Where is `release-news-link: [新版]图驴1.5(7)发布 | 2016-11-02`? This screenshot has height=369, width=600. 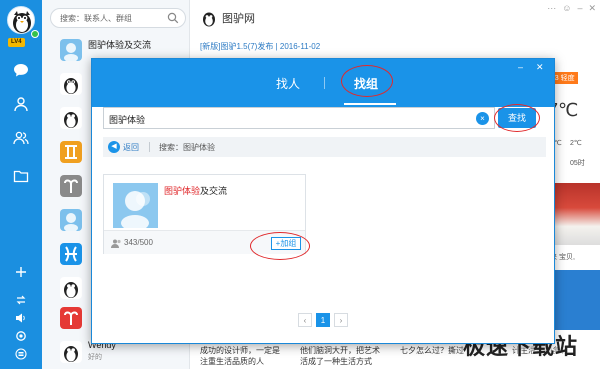 release-news-link: [新版]图驴1.5(7)发布 | 2016-11-02 is located at coordinates (260, 46).